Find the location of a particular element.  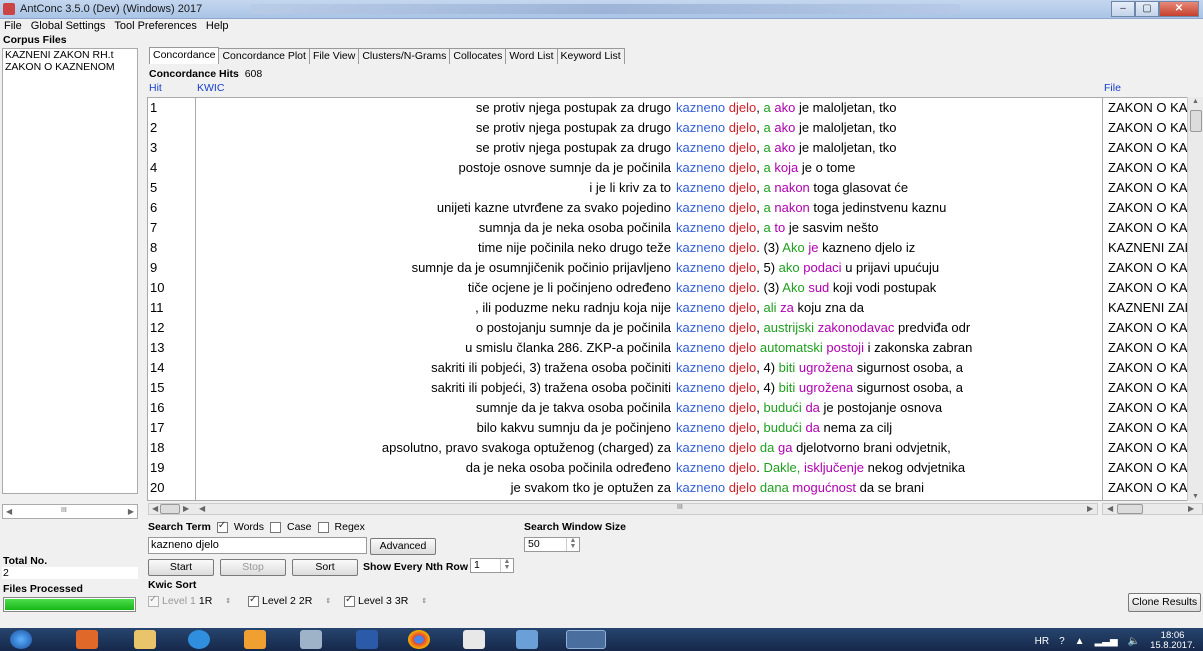

level-2-spinner-icon: ⇕ is located at coordinates (328, 601).